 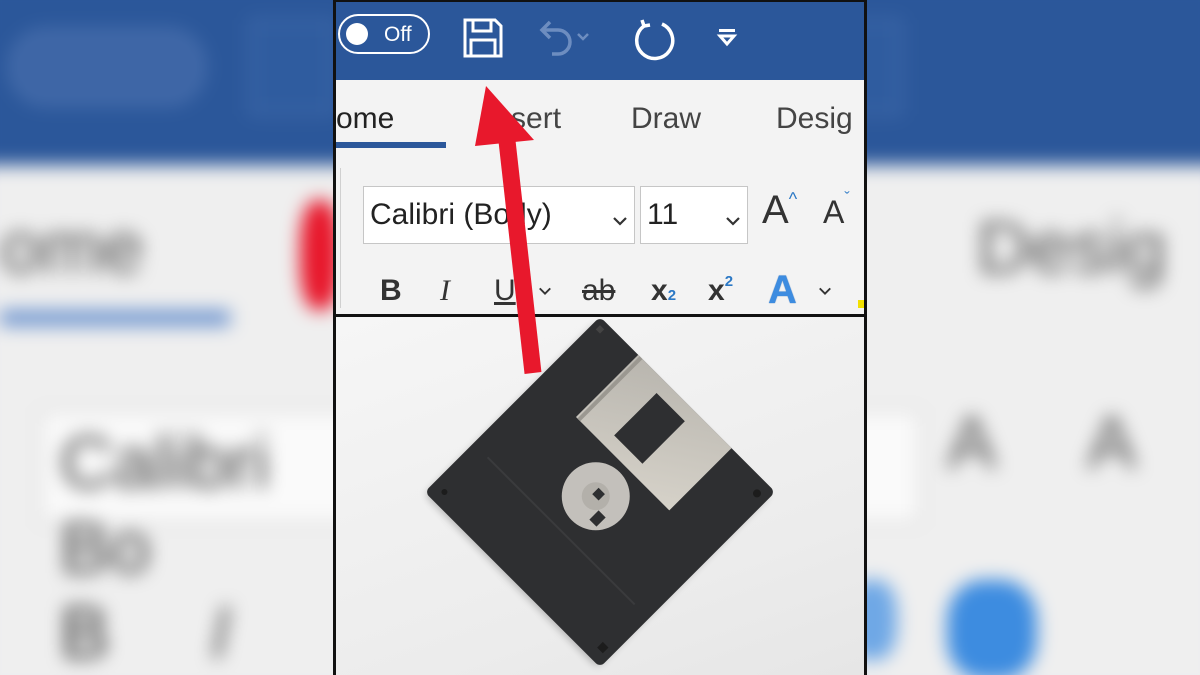 I want to click on backdrop-tab-text: ome, so click(x=72, y=247).